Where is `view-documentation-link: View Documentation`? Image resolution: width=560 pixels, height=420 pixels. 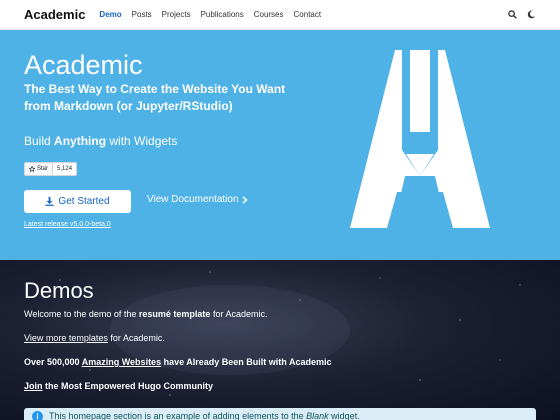
view-documentation-link: View Documentation is located at coordinates (197, 199).